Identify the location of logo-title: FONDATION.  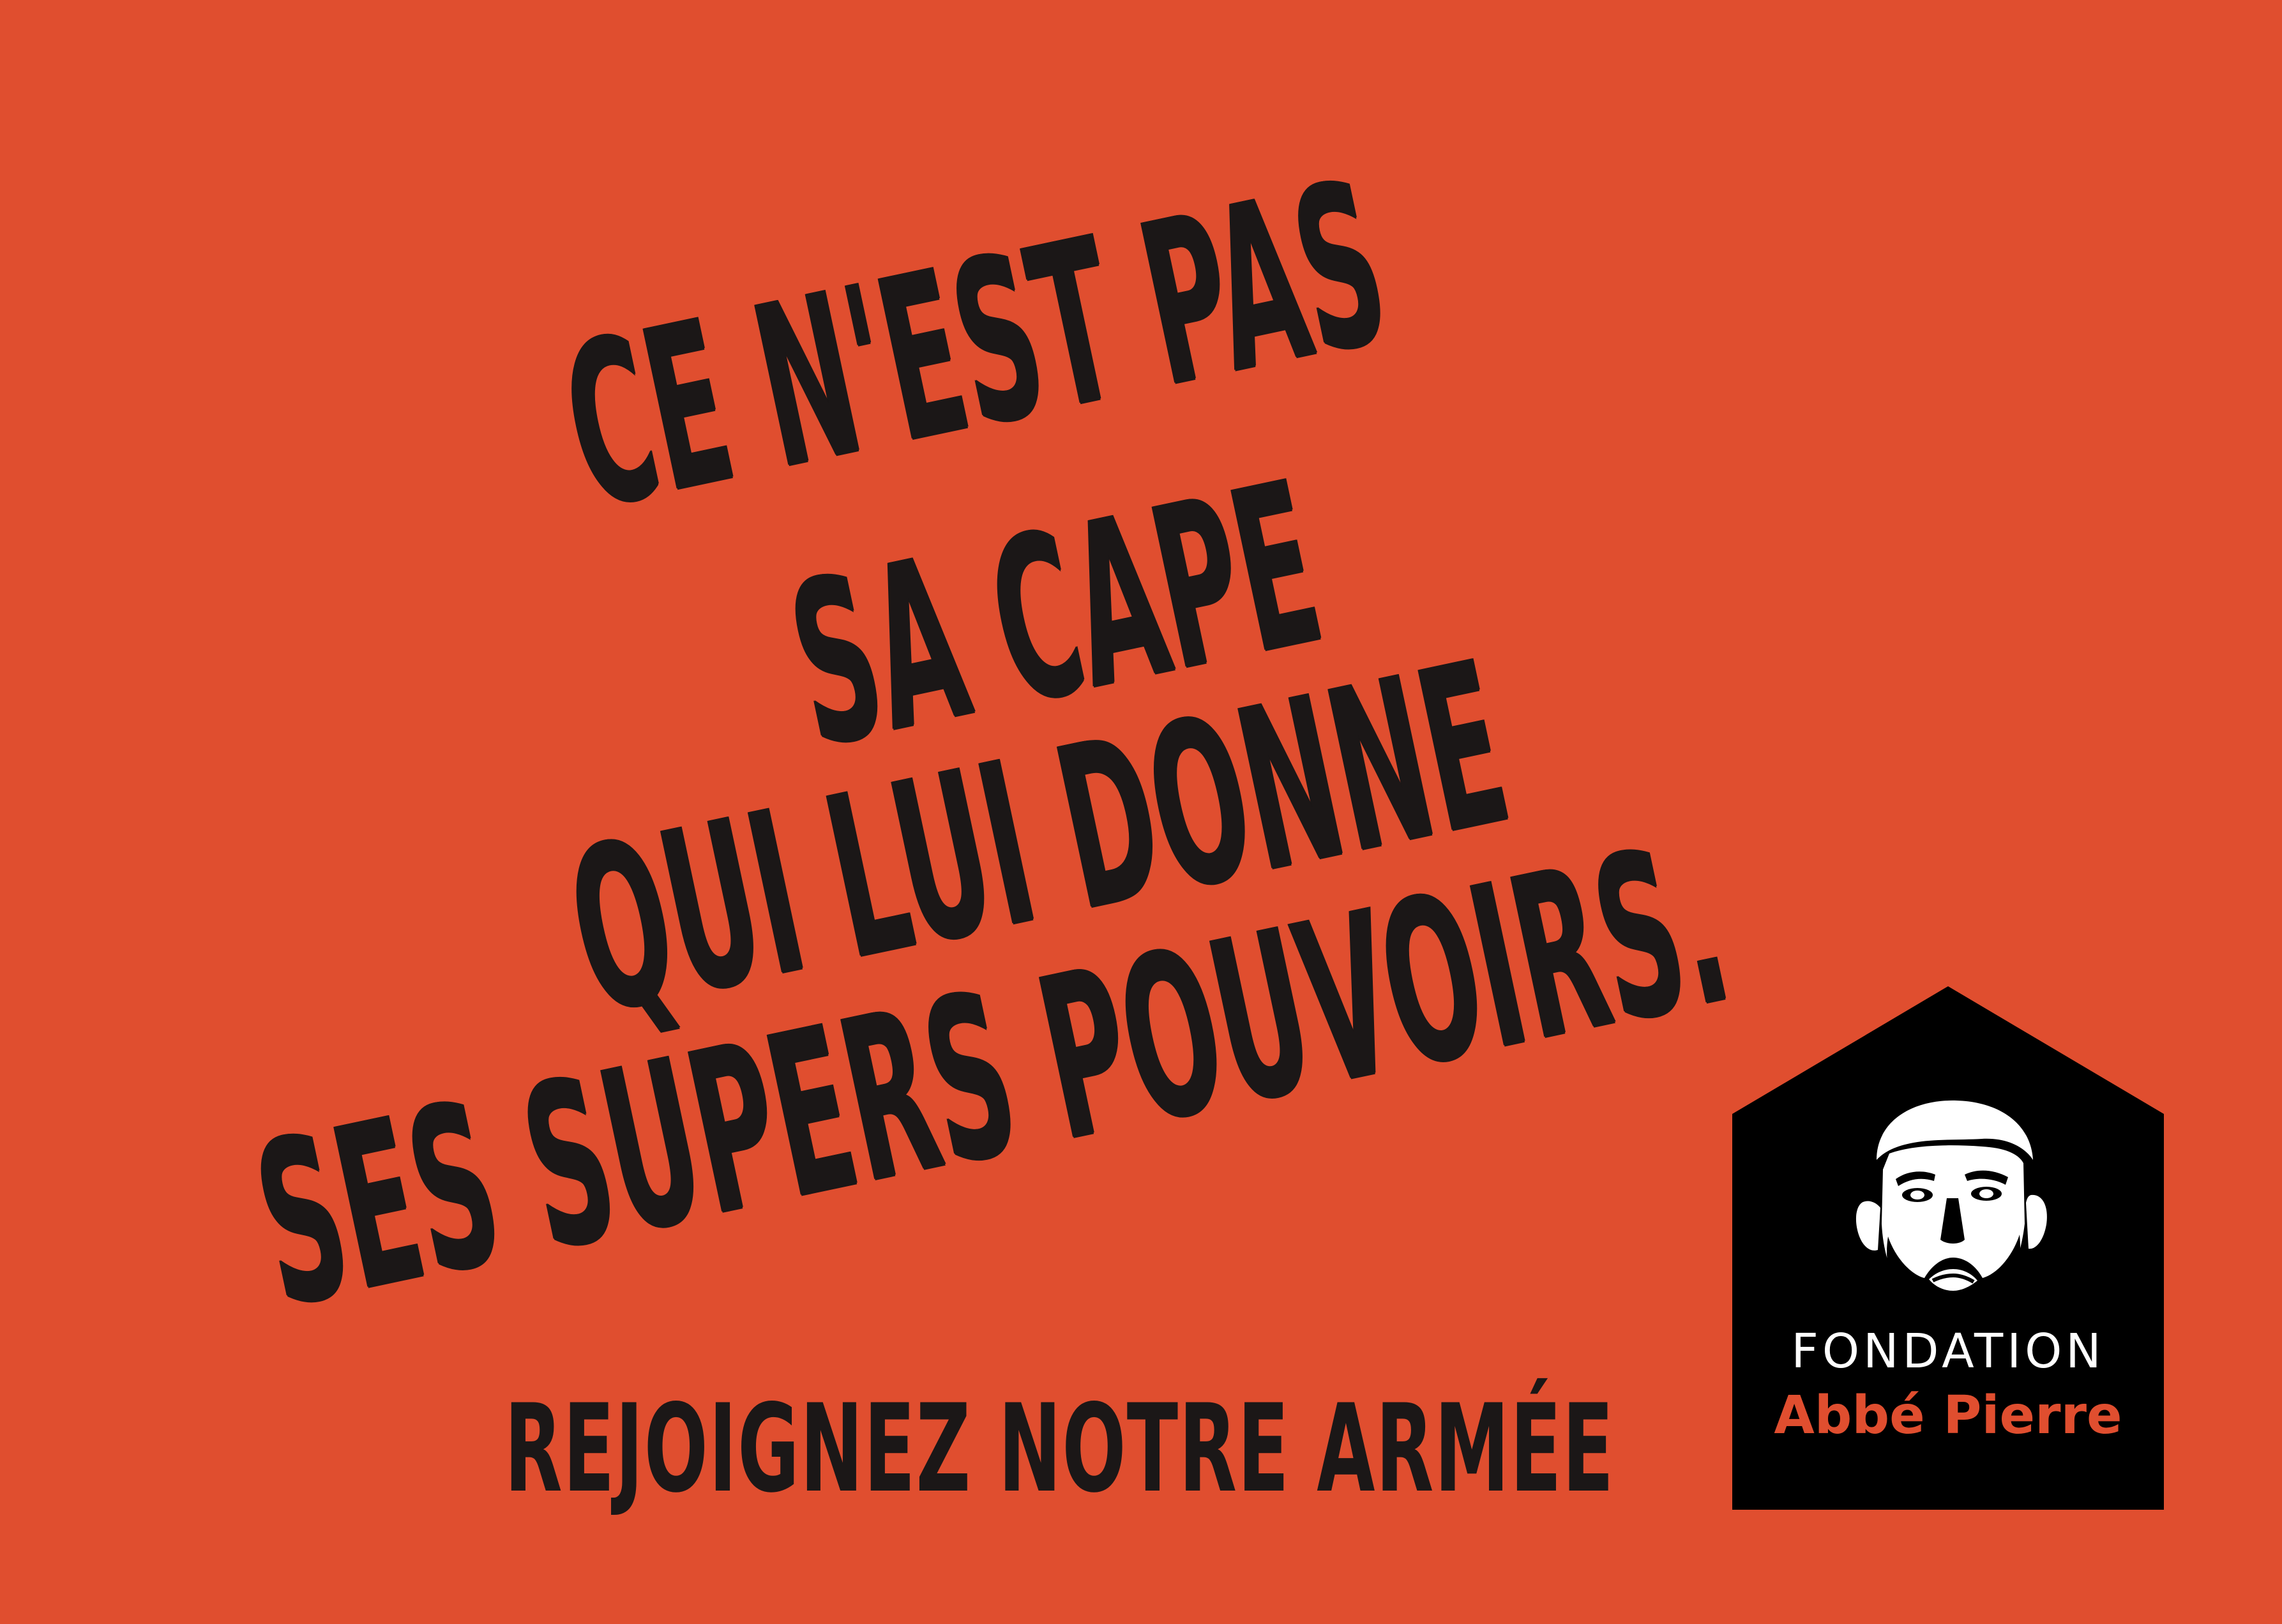
(1948, 1351).